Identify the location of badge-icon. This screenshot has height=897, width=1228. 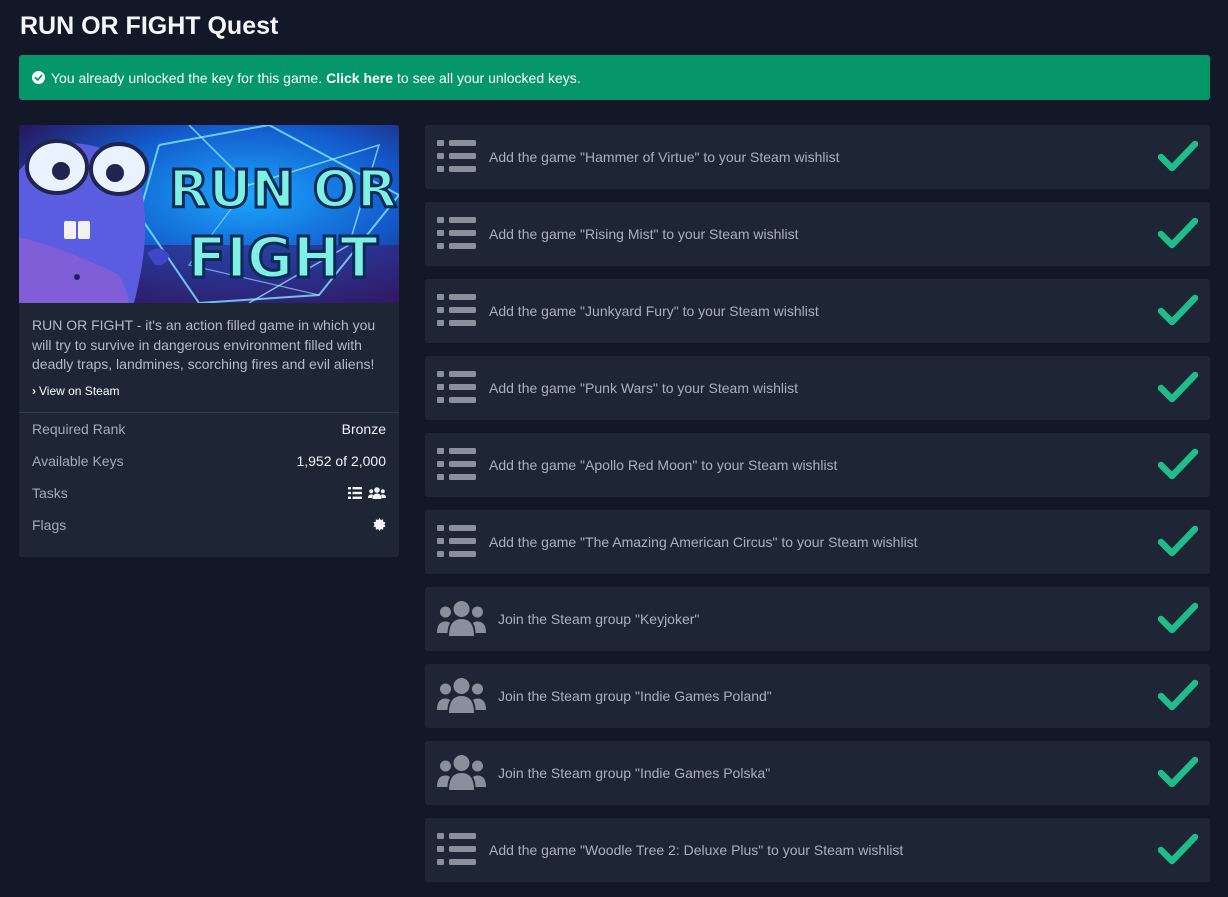
(379, 524).